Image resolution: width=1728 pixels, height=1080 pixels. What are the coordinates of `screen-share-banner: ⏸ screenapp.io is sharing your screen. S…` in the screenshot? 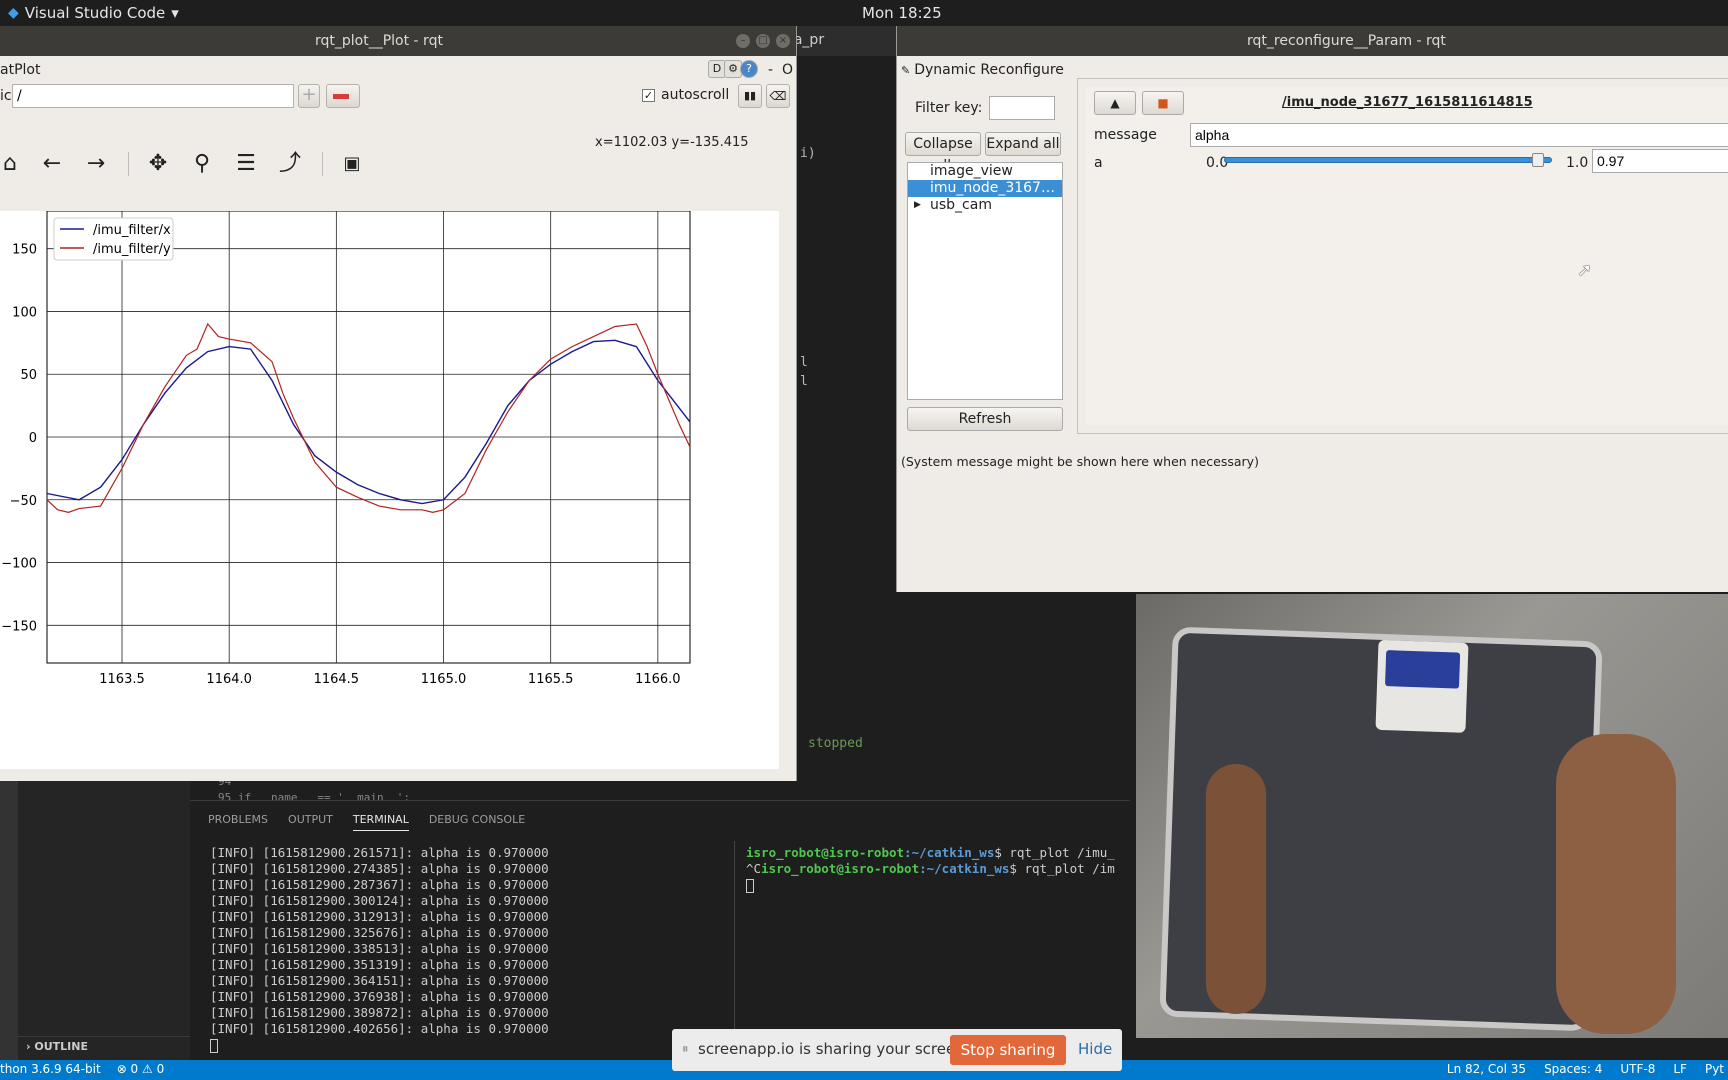 It's located at (897, 1050).